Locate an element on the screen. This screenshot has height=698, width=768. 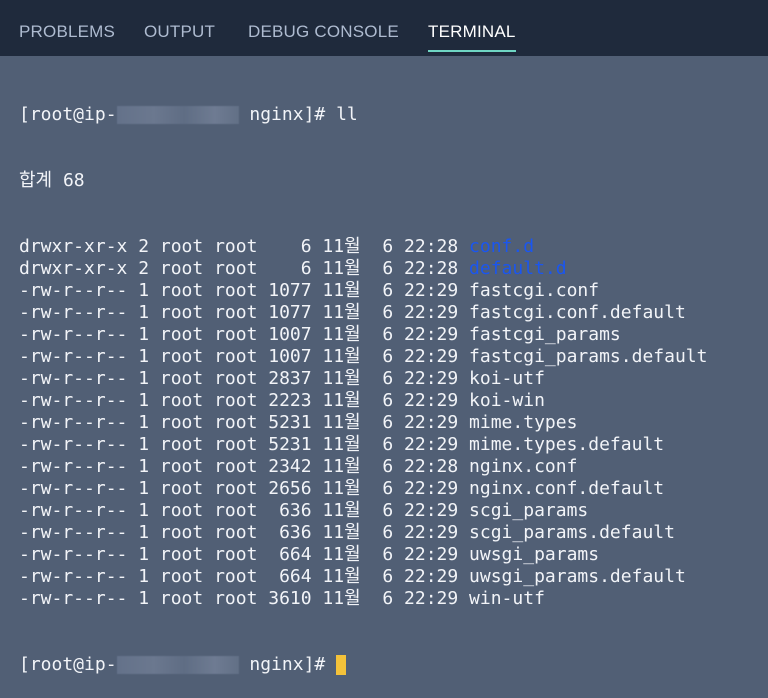
file-name: fastcgi_params is located at coordinates (545, 335).